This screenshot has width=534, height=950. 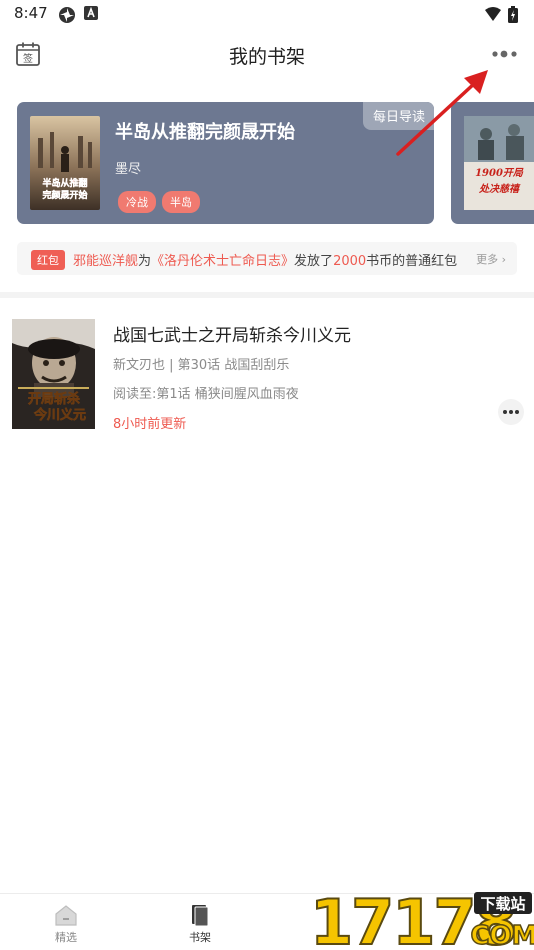 I want to click on site-watermark-logo: 17178 下载站 COM, so click(x=421, y=918).